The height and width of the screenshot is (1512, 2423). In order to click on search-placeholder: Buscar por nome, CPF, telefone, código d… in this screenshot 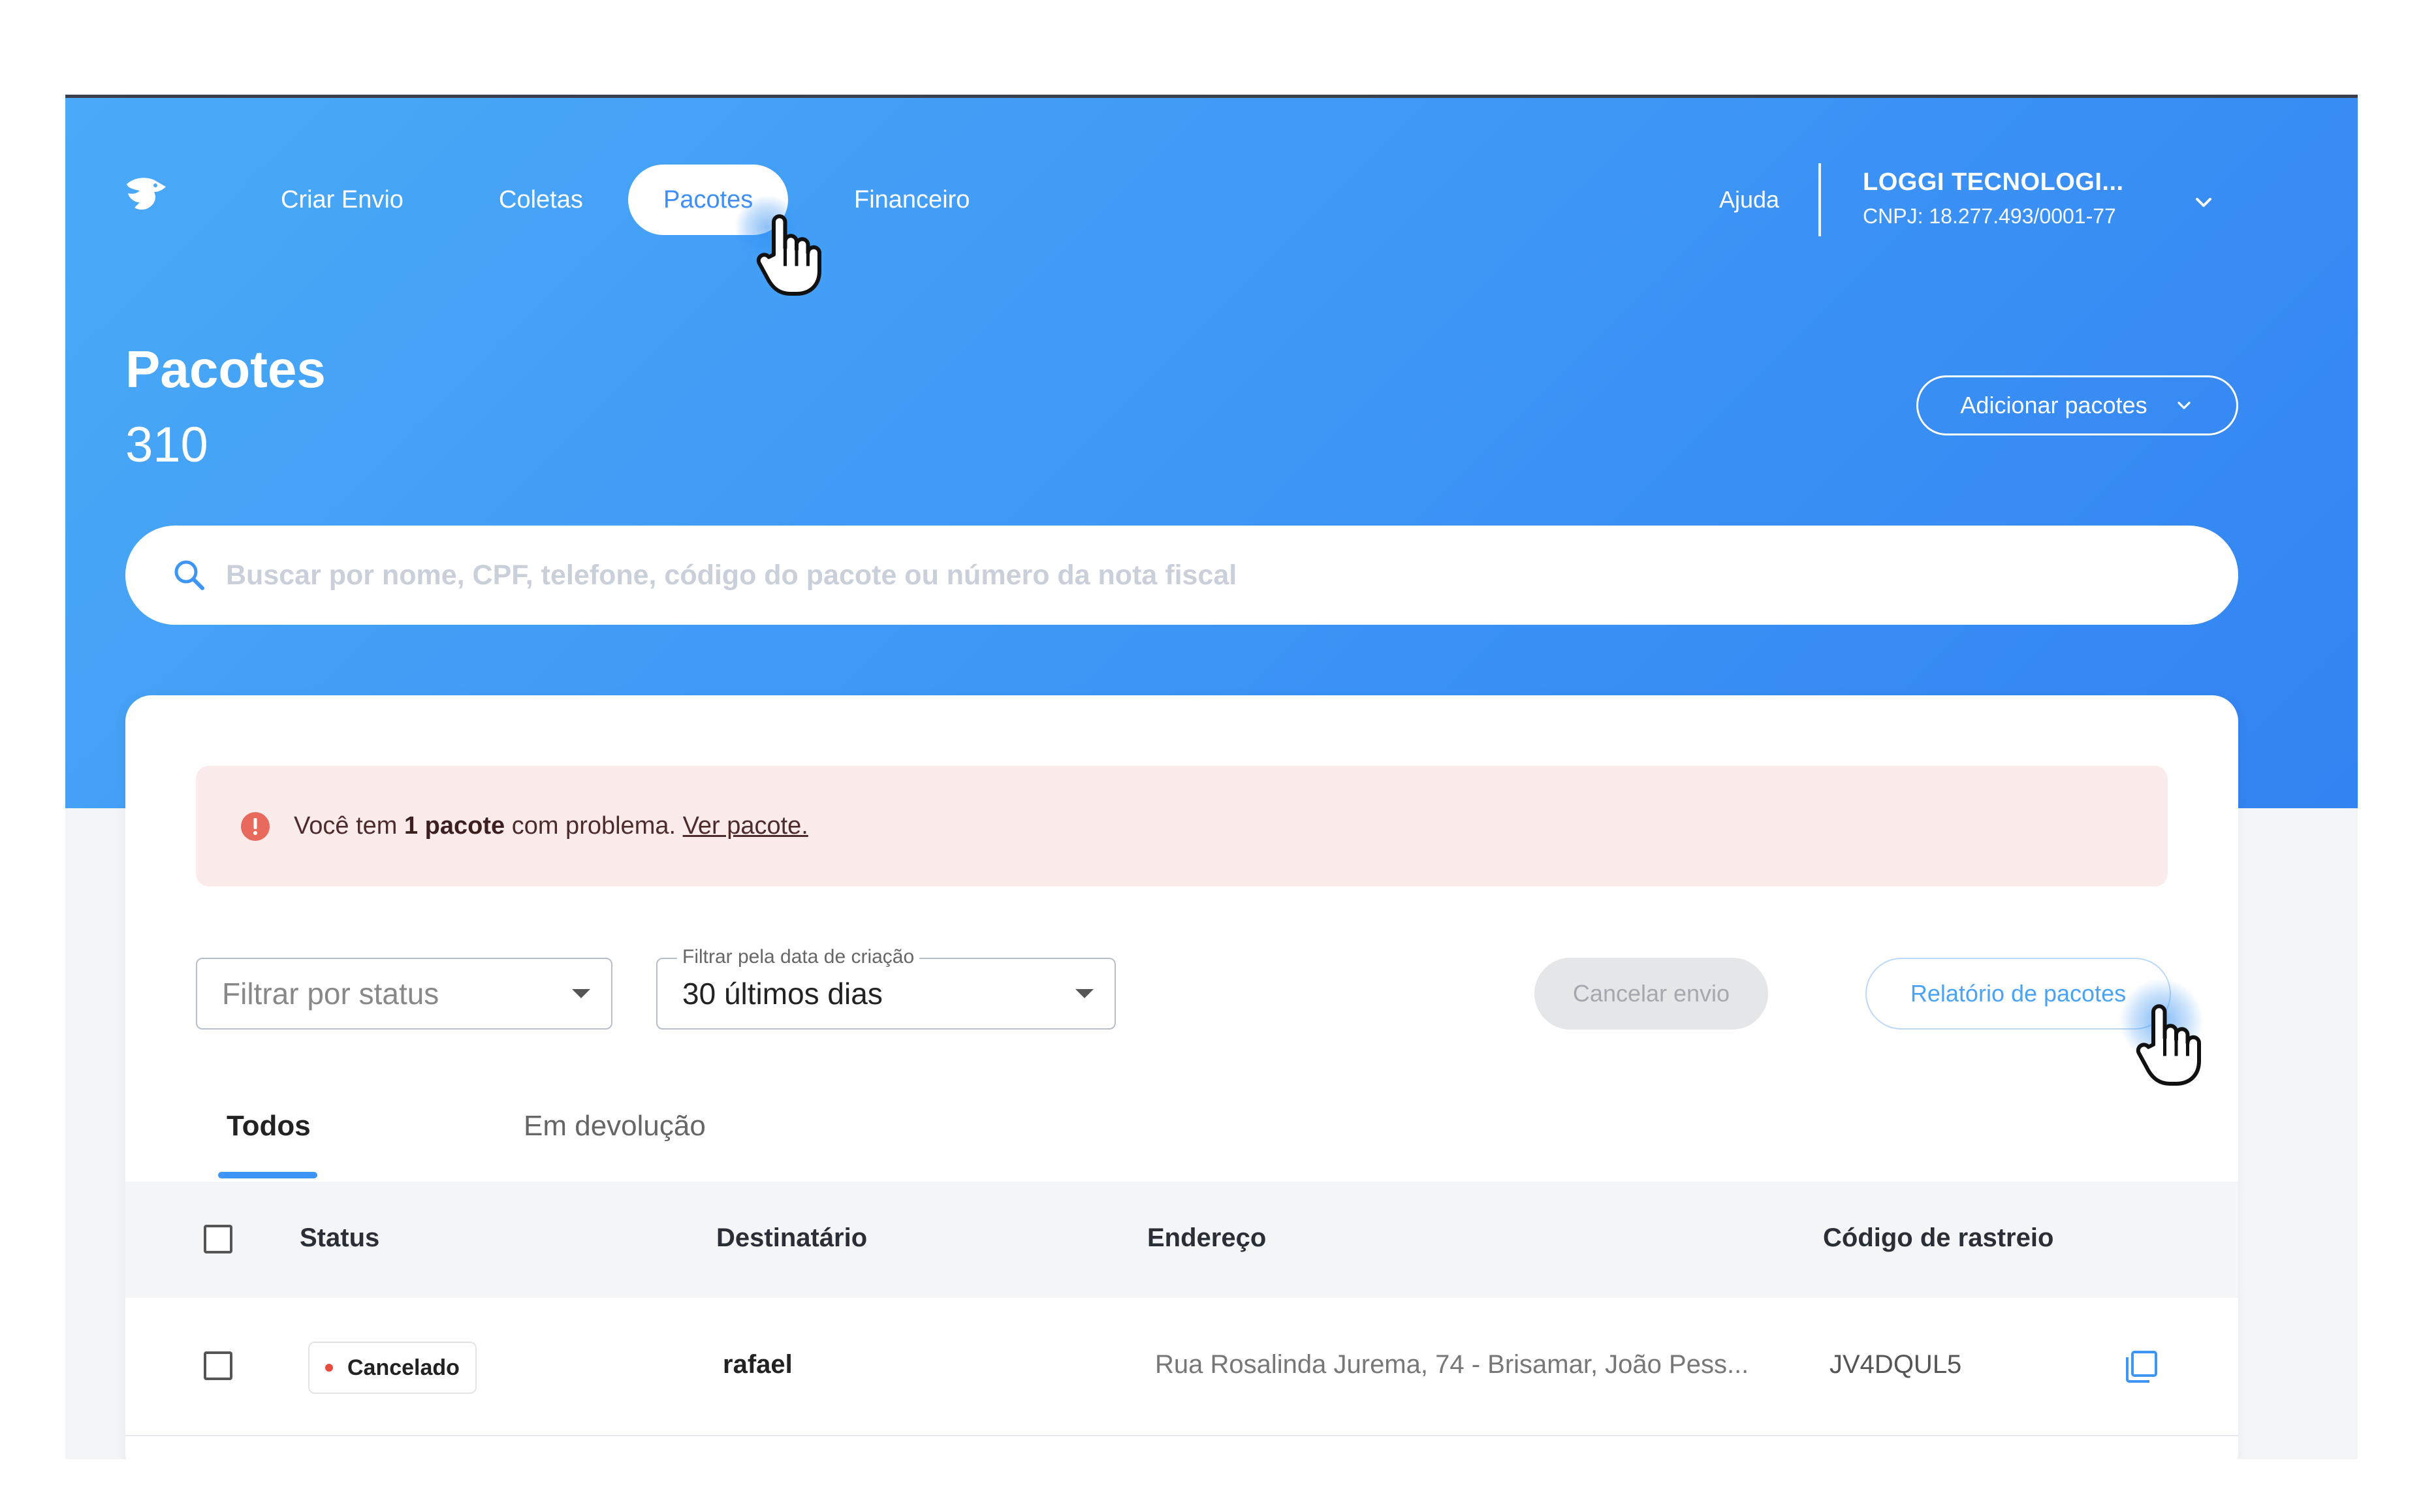, I will do `click(731, 575)`.